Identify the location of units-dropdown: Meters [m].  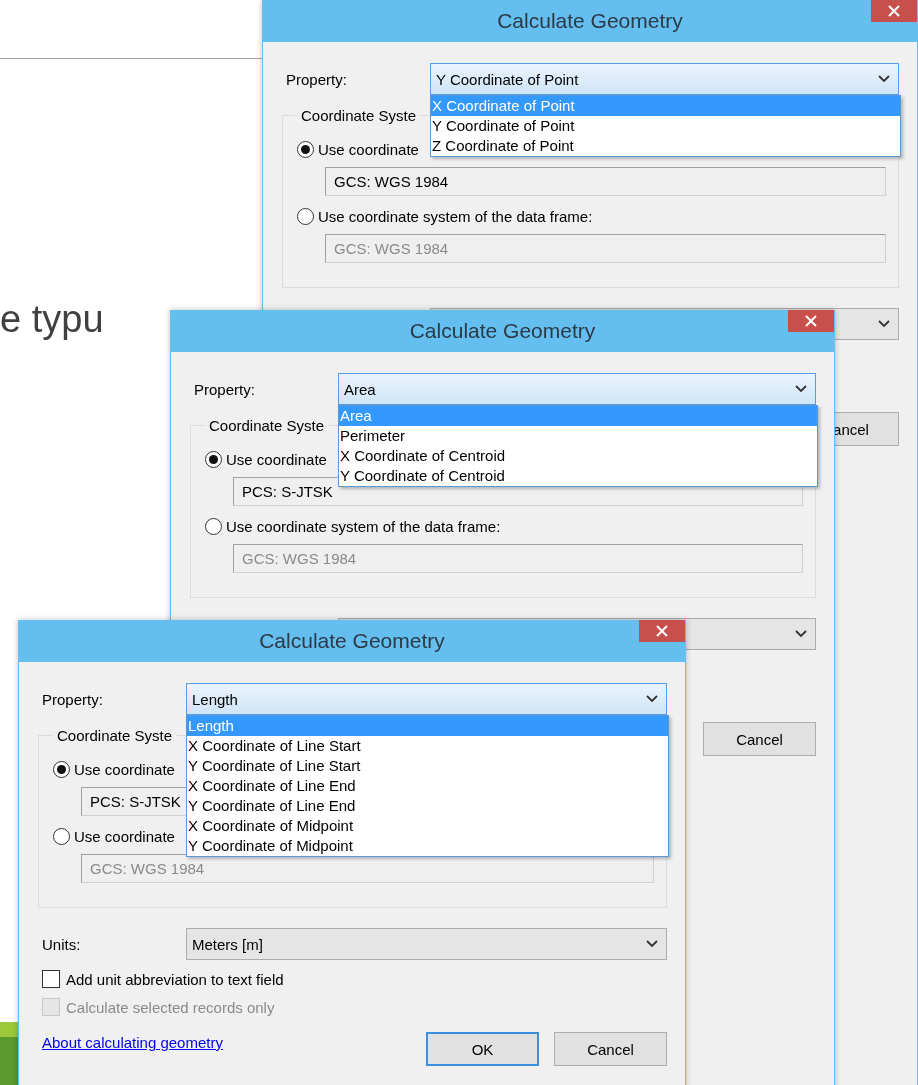
(426, 944).